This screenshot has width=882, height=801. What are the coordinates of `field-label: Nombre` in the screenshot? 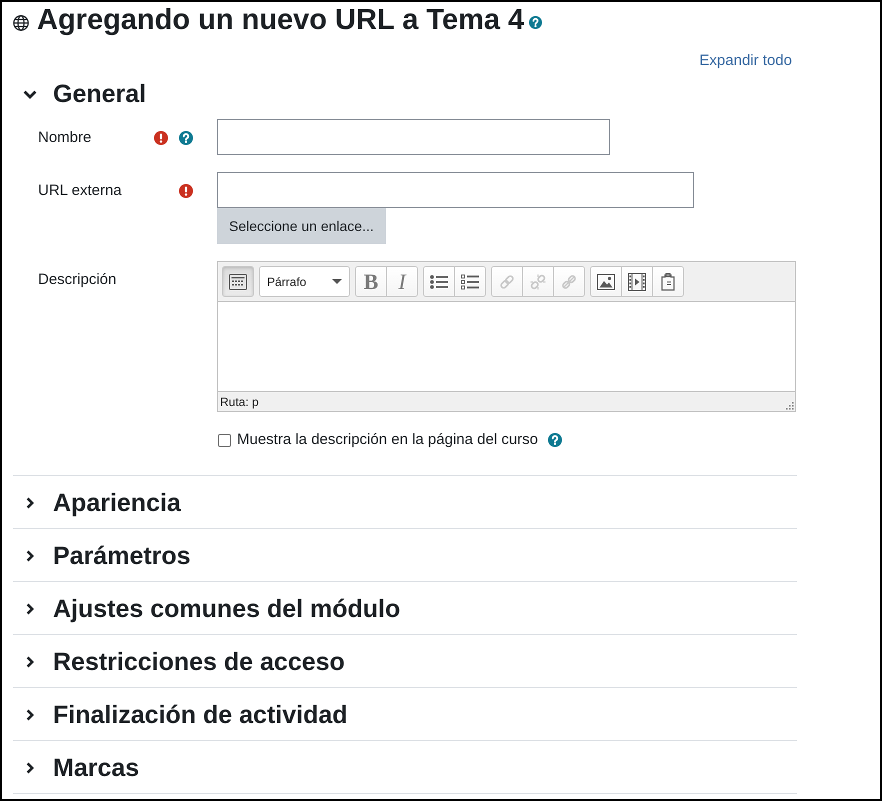 It's located at (65, 138).